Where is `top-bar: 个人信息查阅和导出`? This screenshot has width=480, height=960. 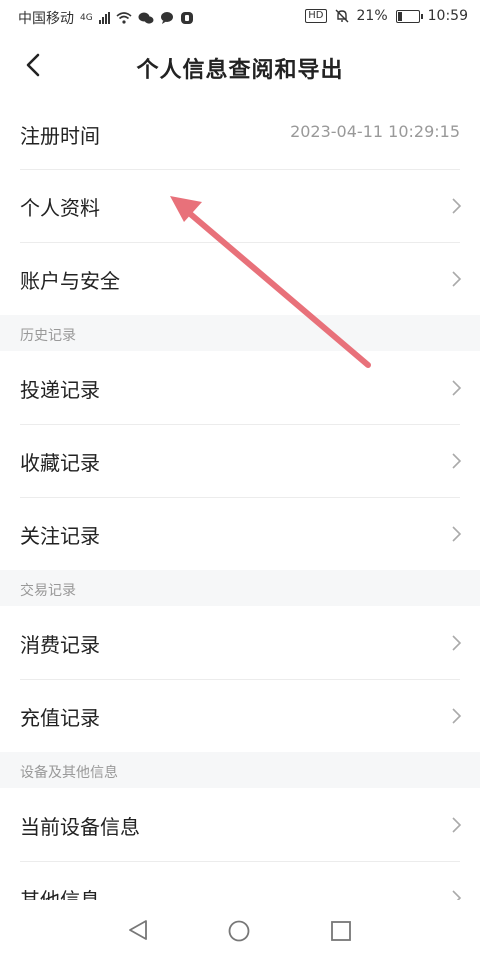 top-bar: 个人信息查阅和导出 is located at coordinates (240, 66).